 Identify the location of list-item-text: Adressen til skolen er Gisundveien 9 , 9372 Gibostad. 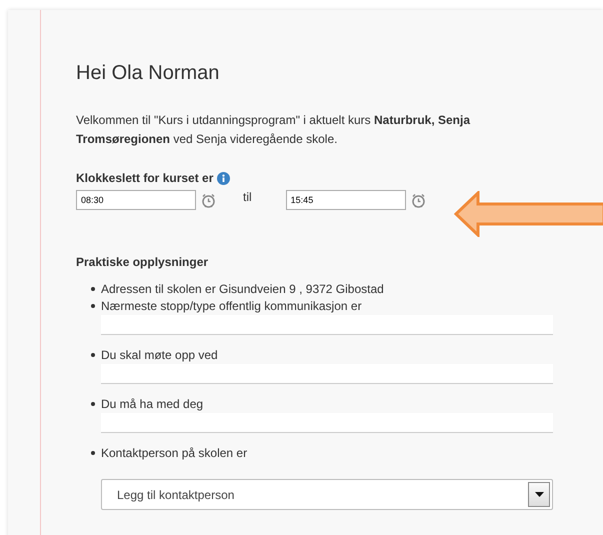
(242, 289).